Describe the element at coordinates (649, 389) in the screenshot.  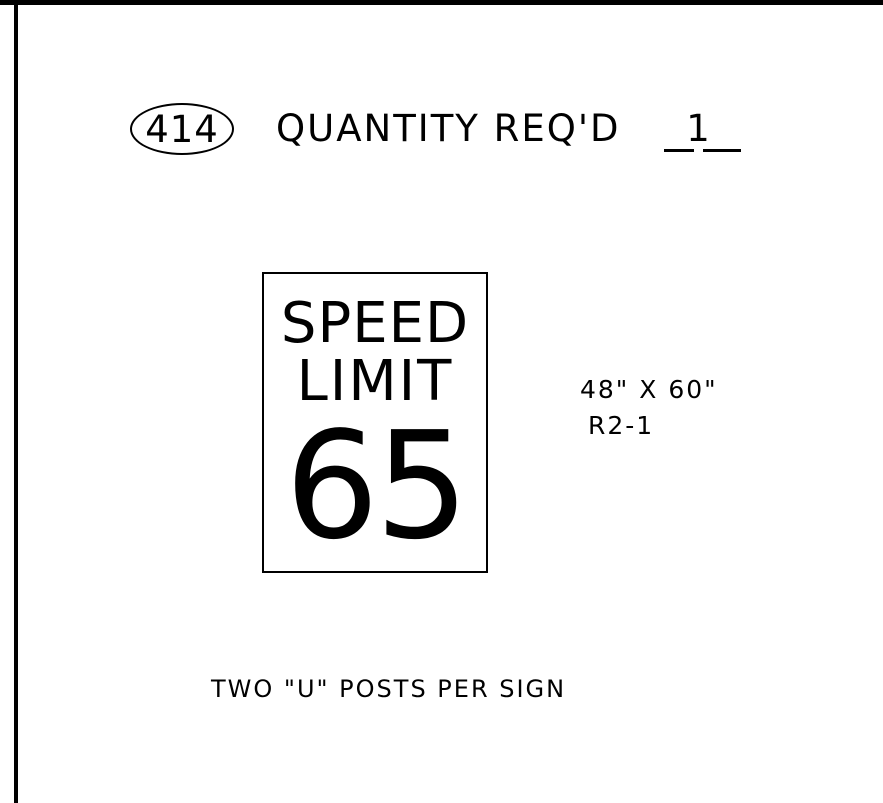
I see `sign-size-label: 48" X 60"` at that location.